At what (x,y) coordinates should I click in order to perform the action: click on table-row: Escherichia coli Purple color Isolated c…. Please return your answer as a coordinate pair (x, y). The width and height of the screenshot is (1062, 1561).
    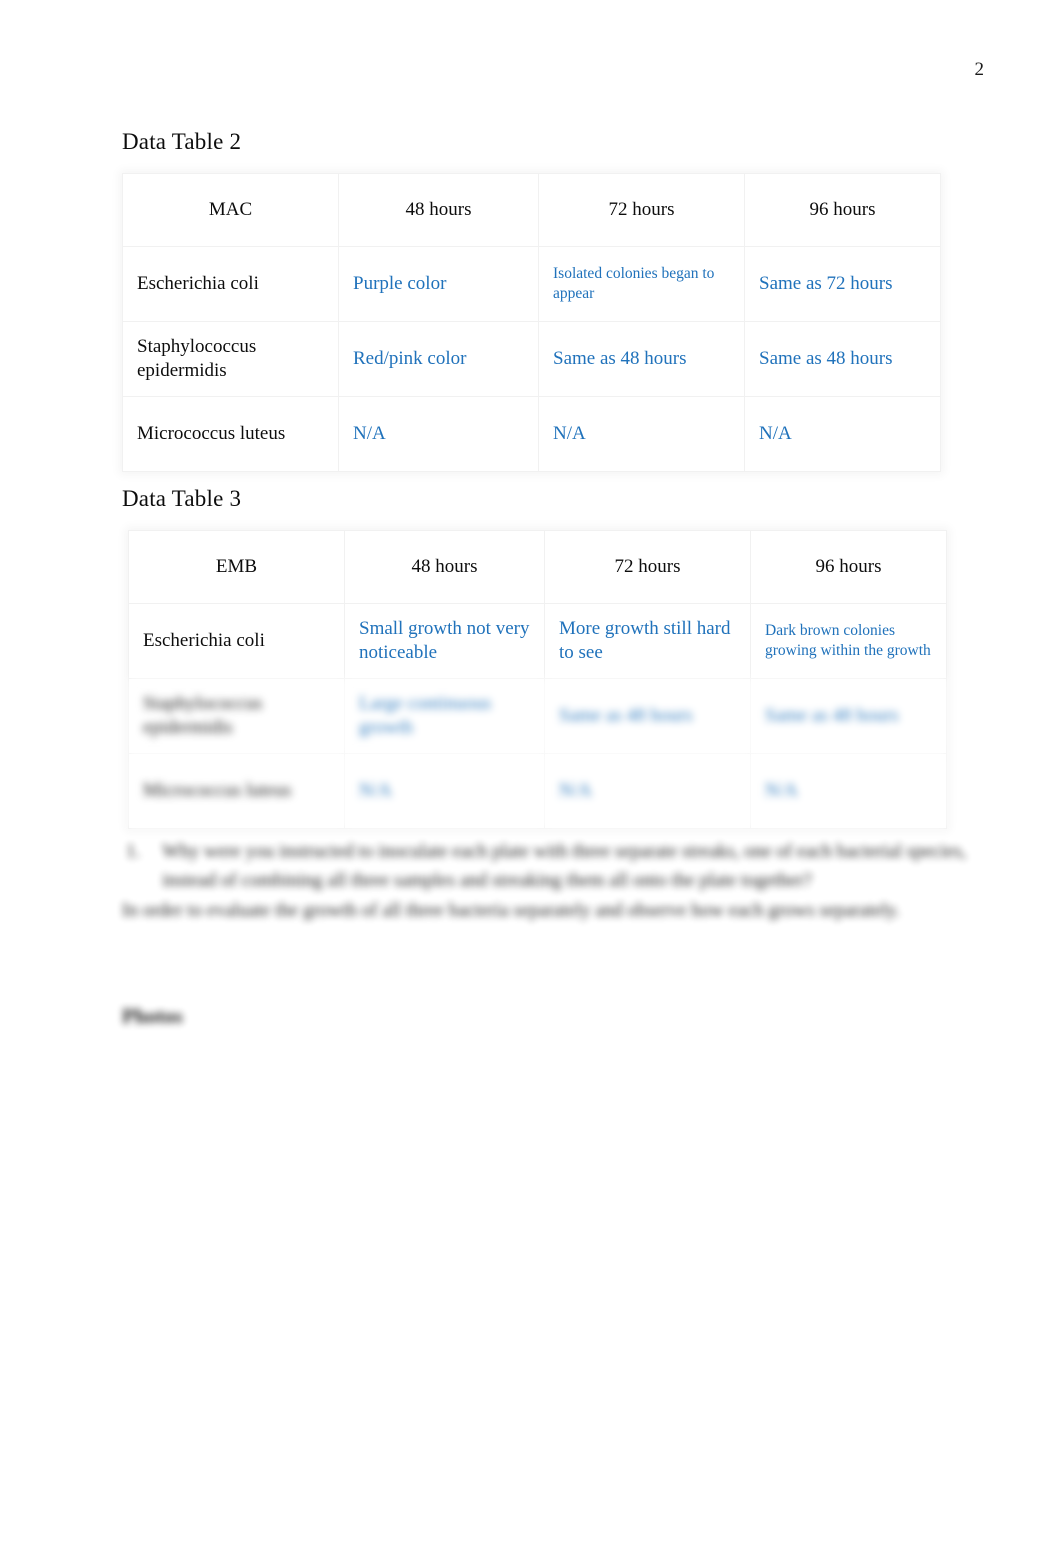
    Looking at the image, I should click on (531, 284).